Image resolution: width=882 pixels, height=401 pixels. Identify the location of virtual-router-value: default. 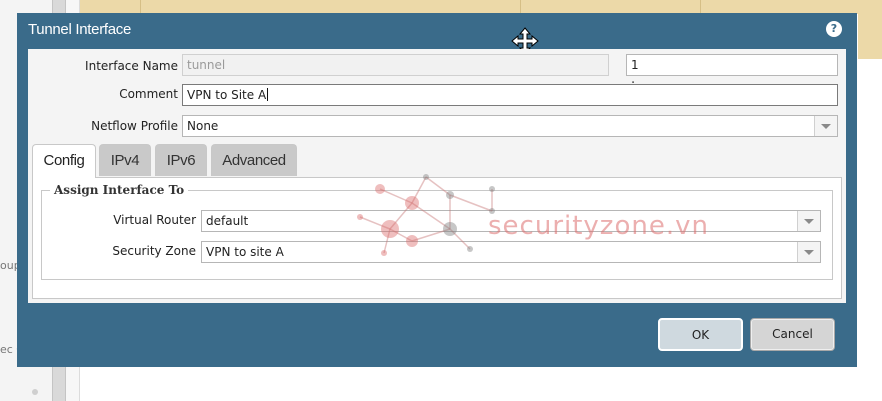
(227, 221).